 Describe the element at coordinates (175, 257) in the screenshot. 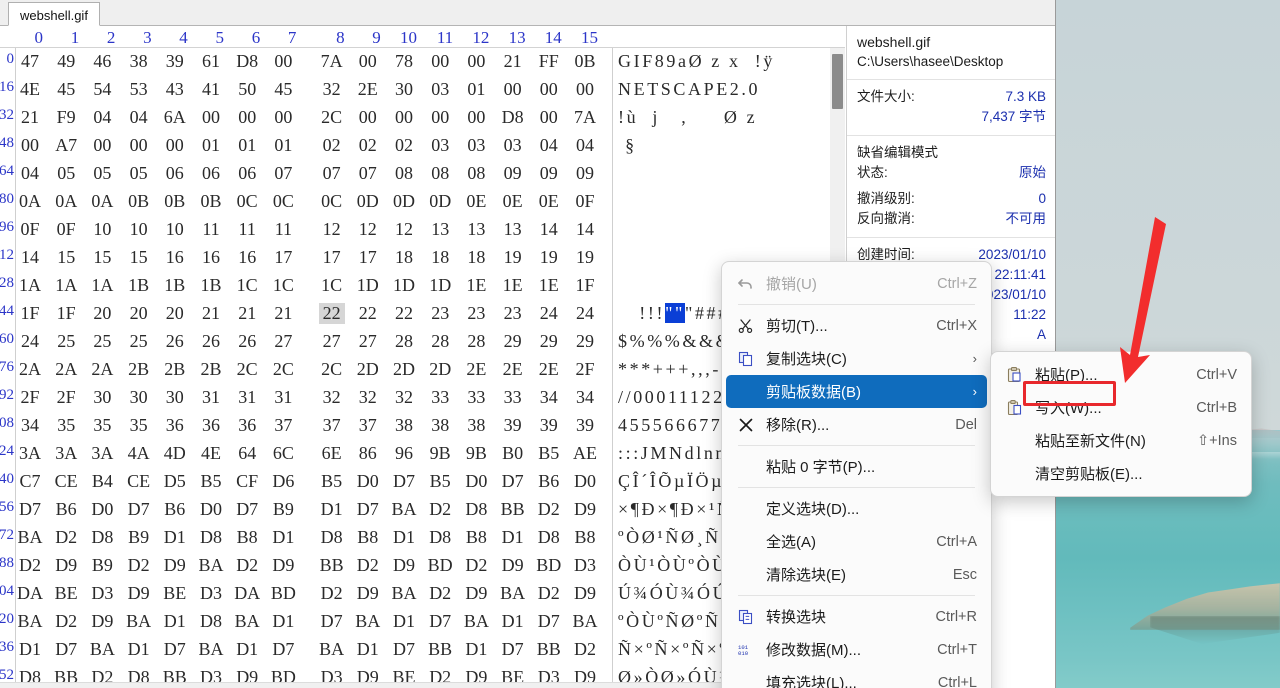

I see `hex-byte: 16` at that location.